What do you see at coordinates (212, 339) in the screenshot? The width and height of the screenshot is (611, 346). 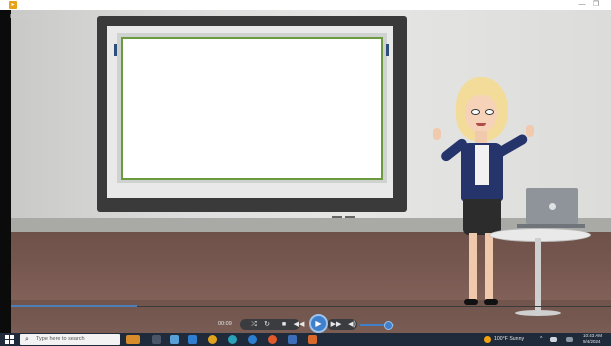 I see `chrome-icon` at bounding box center [212, 339].